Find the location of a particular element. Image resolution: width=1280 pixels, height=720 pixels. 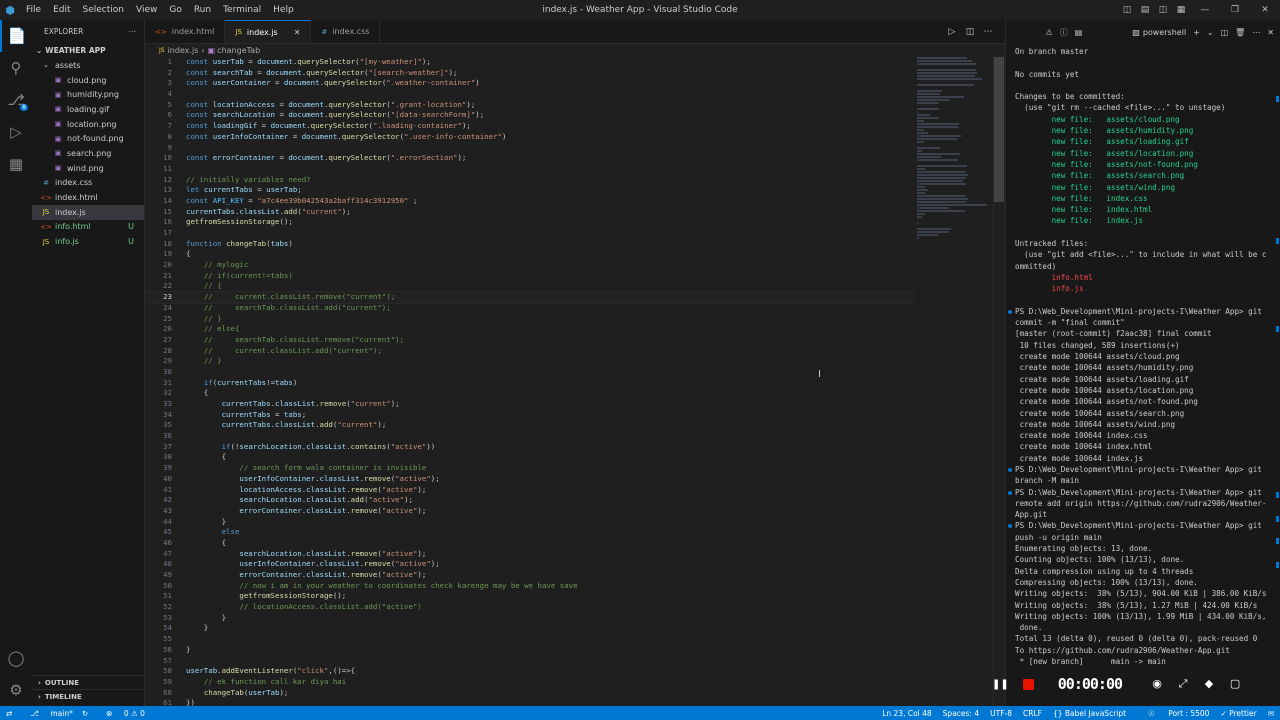

split-editor-icon: ◫ is located at coordinates (970, 32).